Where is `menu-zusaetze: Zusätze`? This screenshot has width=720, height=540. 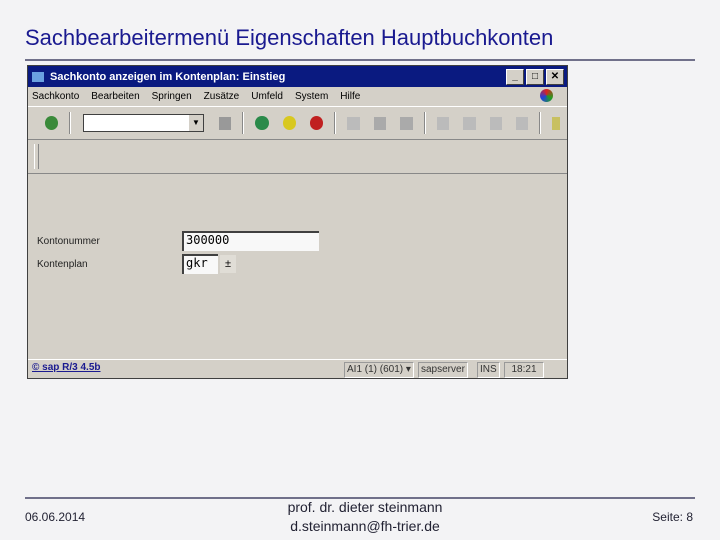
menu-zusaetze: Zusätze is located at coordinates (222, 96).